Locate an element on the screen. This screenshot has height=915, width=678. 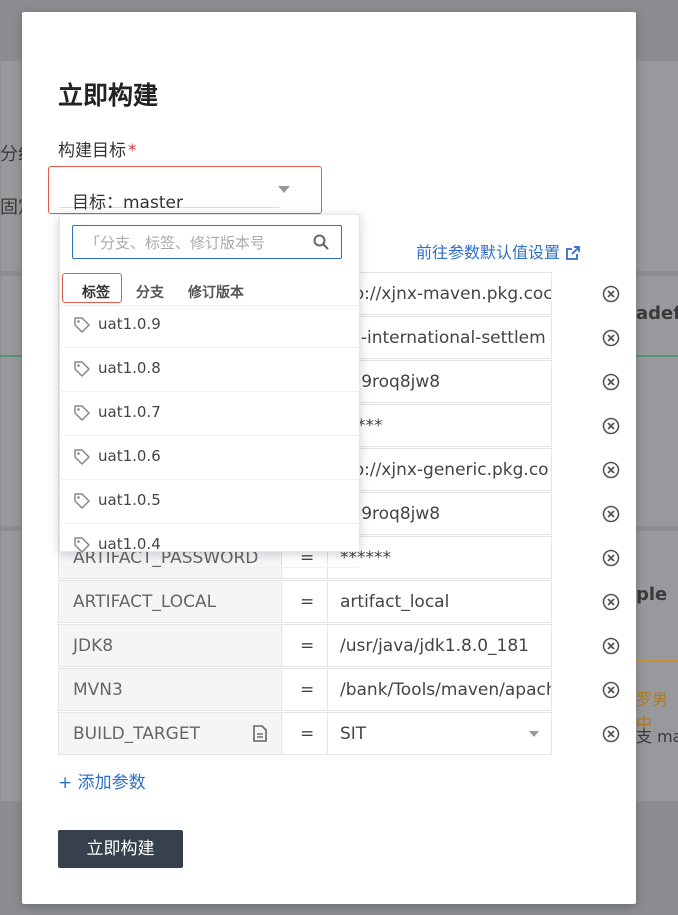
tag-list-item: uat1.0.9 is located at coordinates (209, 325).